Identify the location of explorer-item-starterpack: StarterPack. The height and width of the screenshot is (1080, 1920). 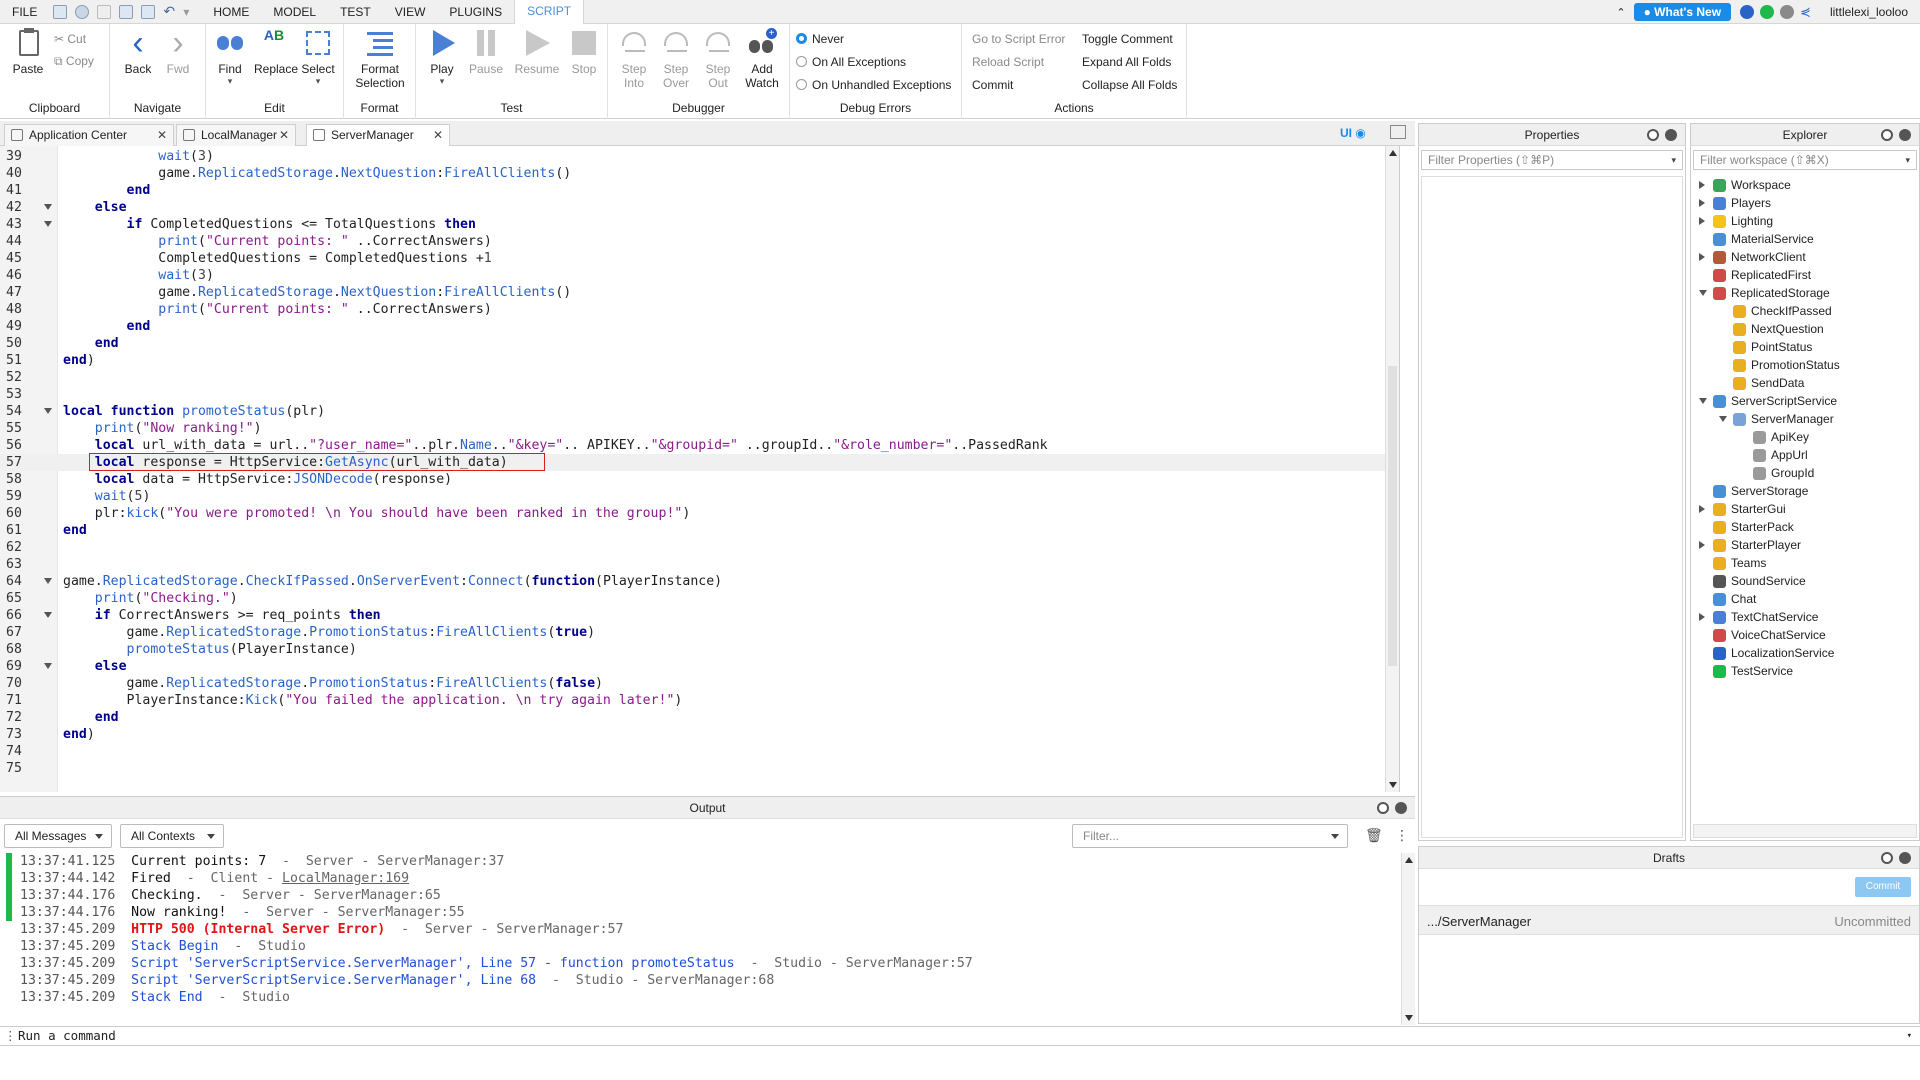
(1804, 527).